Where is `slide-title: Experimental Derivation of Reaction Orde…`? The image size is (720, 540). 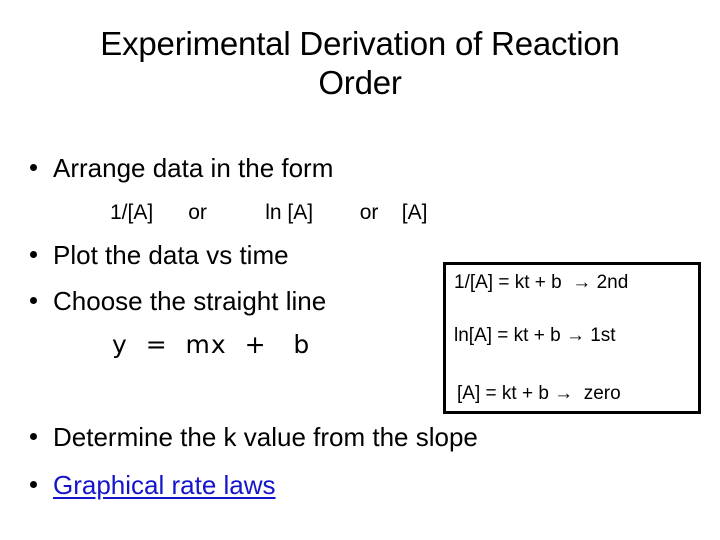 slide-title: Experimental Derivation of Reaction Orde… is located at coordinates (360, 63).